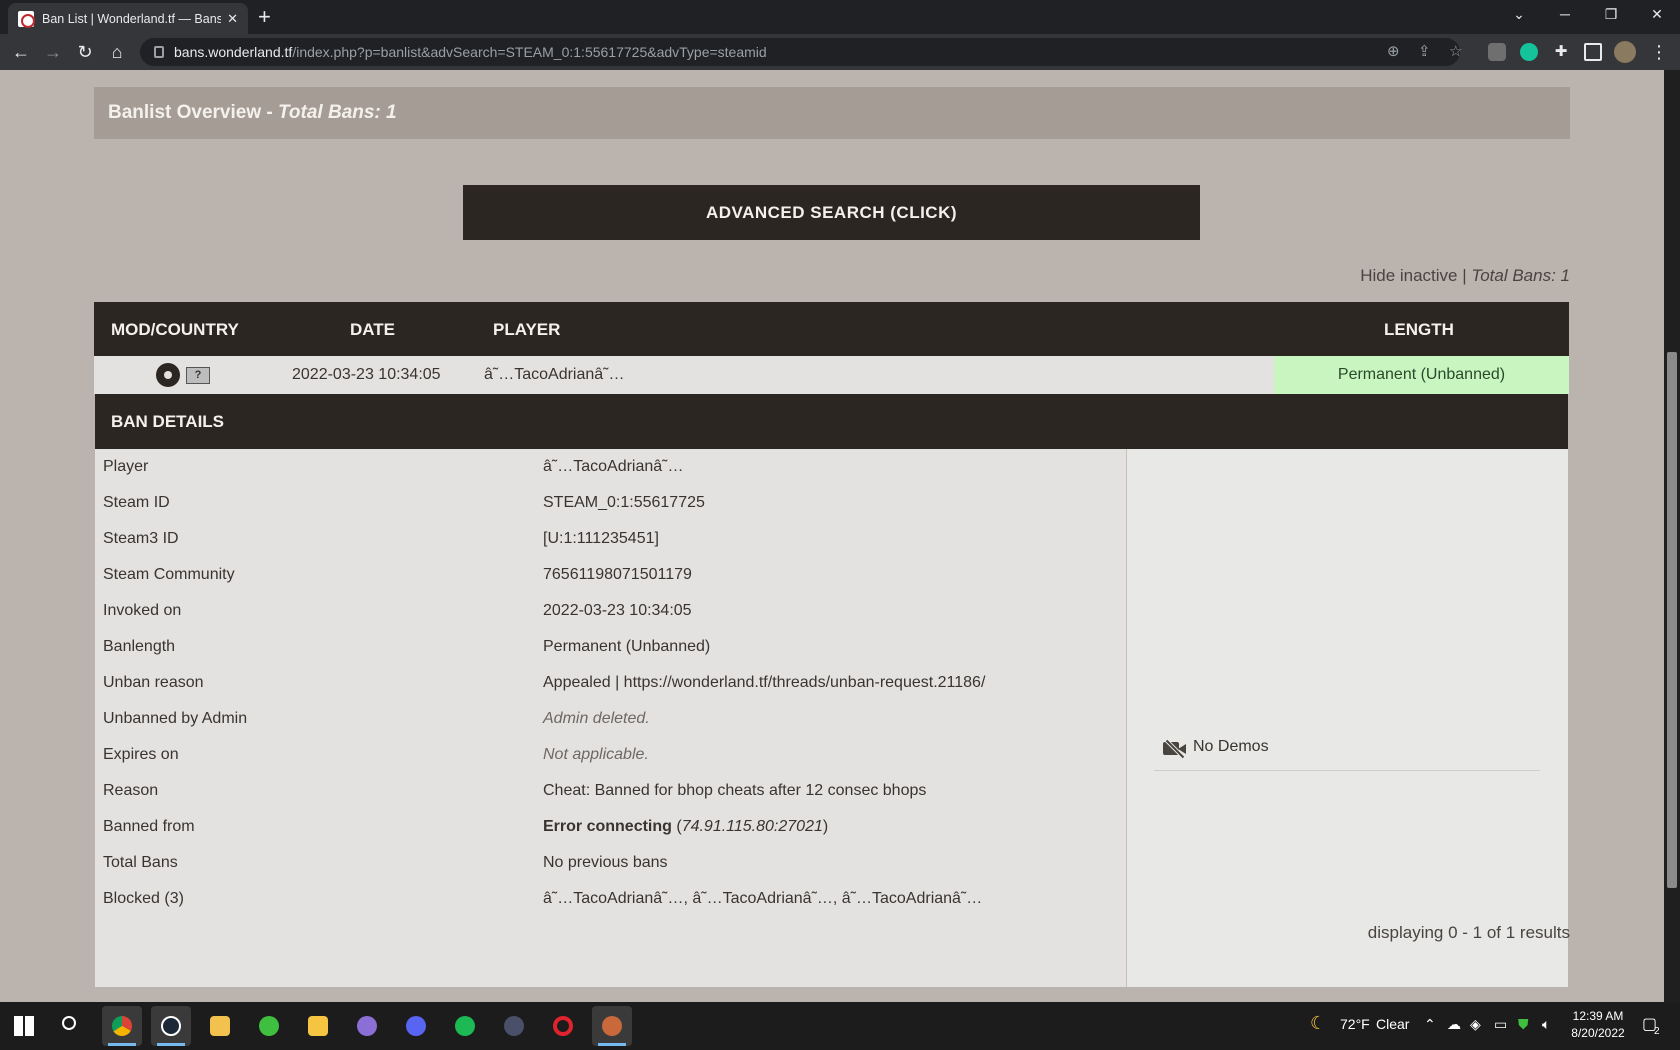 This screenshot has height=1050, width=1680. Describe the element at coordinates (366, 374) in the screenshot. I see `row-date: 2022-03-23 10:34:05` at that location.